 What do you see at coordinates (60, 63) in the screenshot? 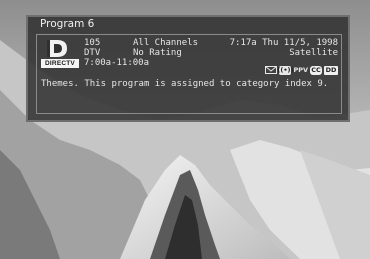
I see `directv-logo-text: DIRECTV` at bounding box center [60, 63].